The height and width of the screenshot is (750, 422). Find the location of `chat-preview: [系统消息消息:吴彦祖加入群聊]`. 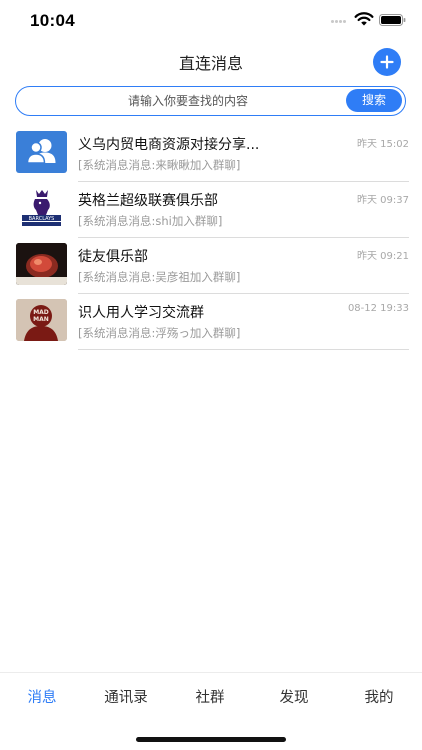

chat-preview: [系统消息消息:吴彦祖加入群聊] is located at coordinates (159, 277).